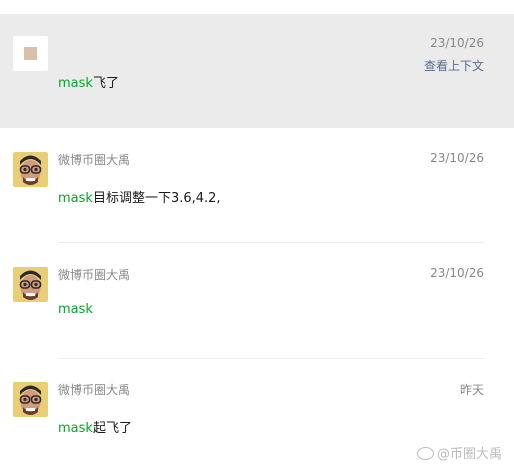 This screenshot has height=468, width=514. I want to click on view-context-link: 查看上下文, so click(454, 65).